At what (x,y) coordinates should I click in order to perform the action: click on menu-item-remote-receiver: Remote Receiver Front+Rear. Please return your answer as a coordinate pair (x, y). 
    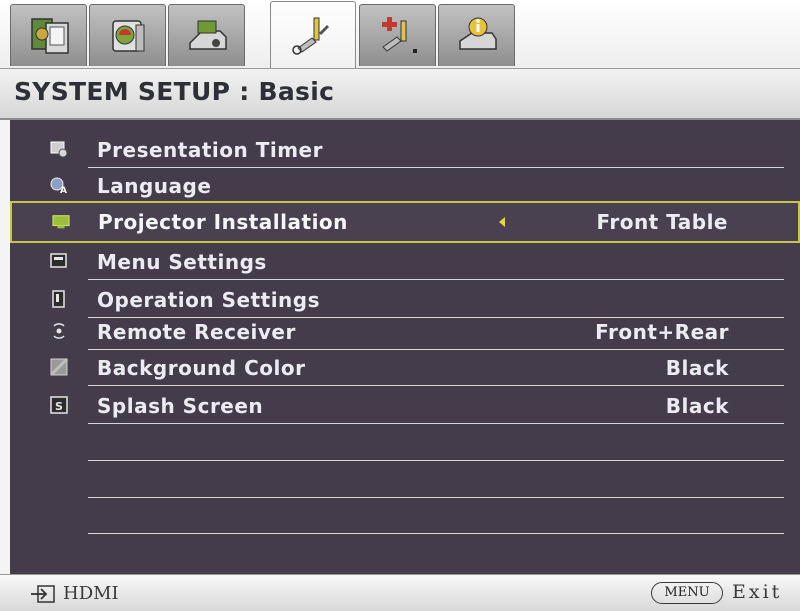
    Looking at the image, I should click on (418, 332).